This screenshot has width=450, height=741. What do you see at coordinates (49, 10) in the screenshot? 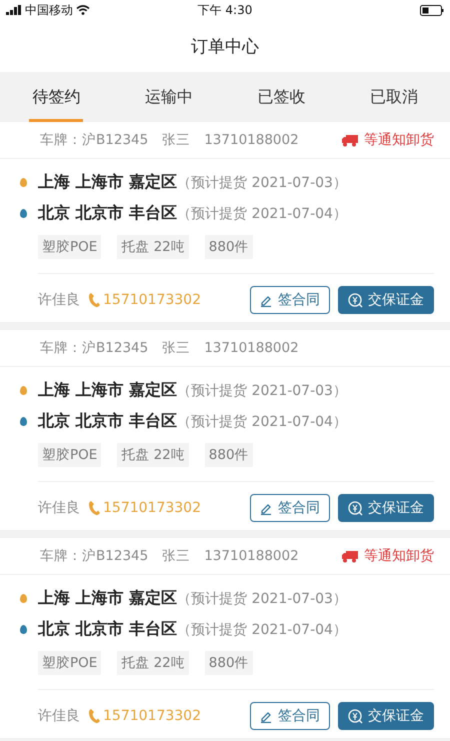
I see `carrier-name: 中国移动` at bounding box center [49, 10].